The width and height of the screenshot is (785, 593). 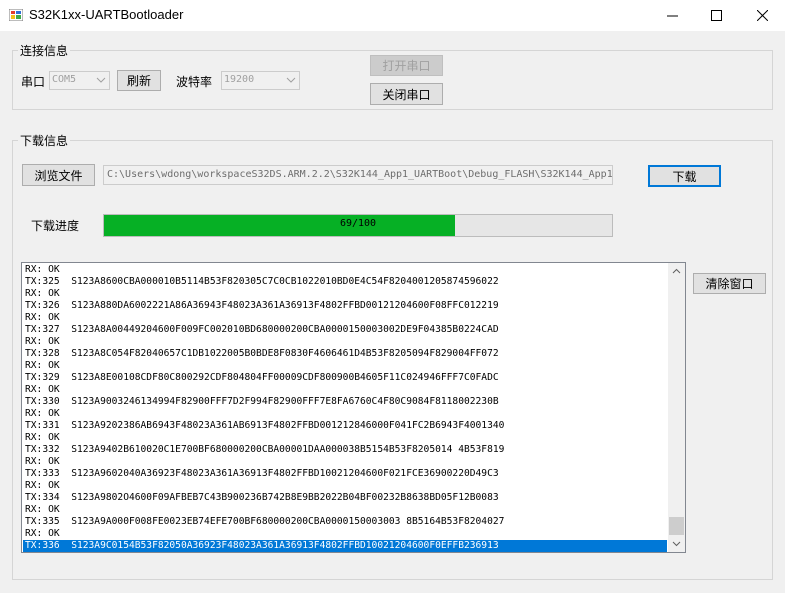 I want to click on scroll-thumb, so click(x=676, y=526).